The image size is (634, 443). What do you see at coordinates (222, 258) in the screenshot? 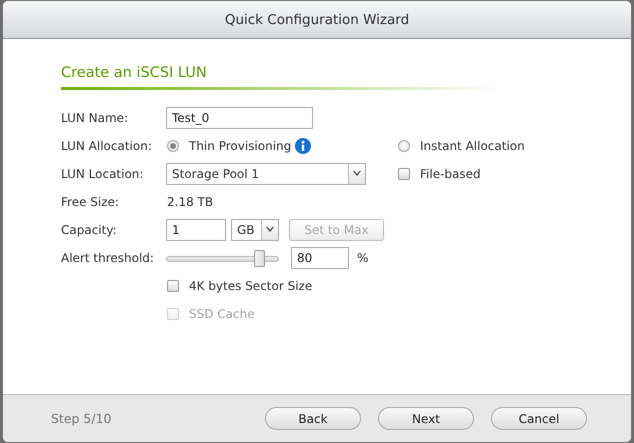
I see `threshold-slider` at bounding box center [222, 258].